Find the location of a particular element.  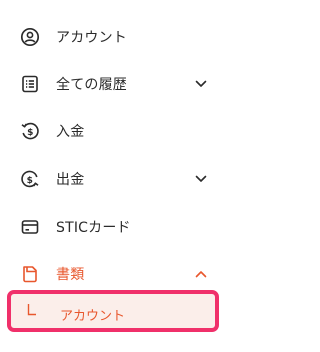

menu-item-documents: 書類 is located at coordinates (119, 274).